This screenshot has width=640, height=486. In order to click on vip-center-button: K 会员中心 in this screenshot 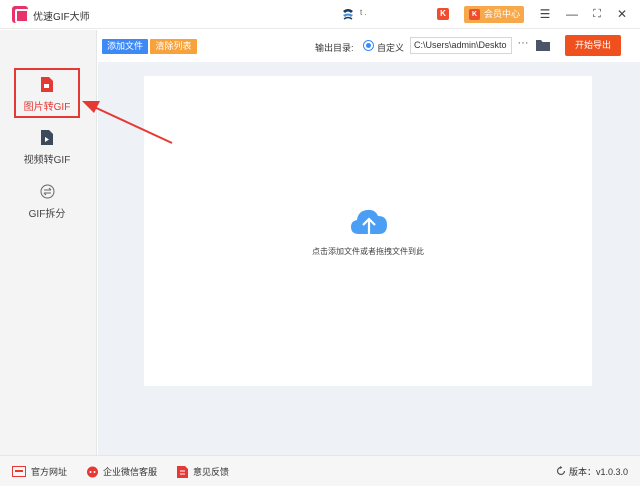, I will do `click(494, 14)`.